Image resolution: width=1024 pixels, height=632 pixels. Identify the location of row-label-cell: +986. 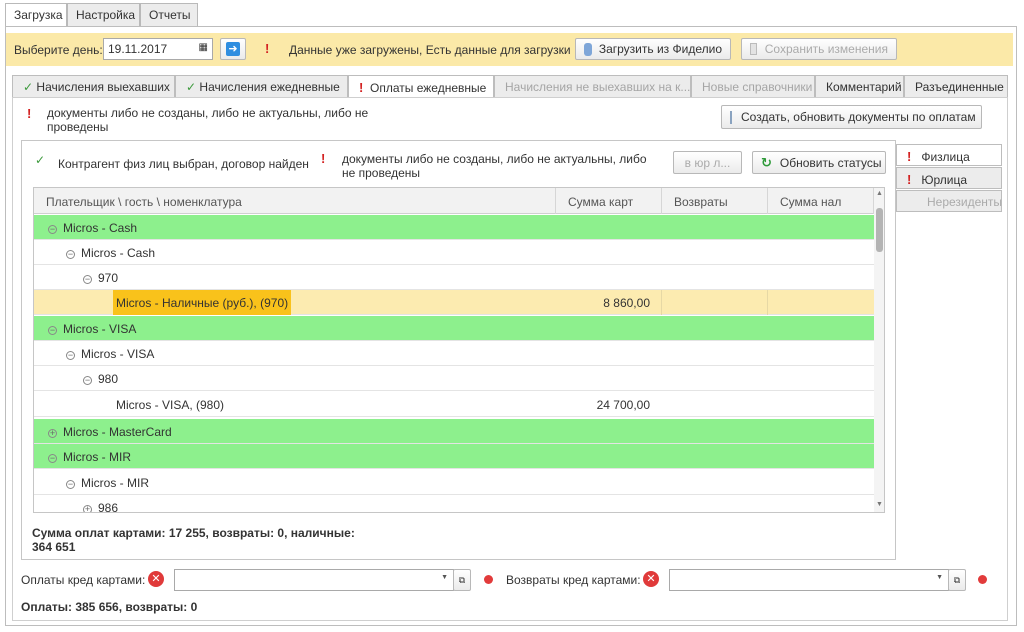
(101, 504).